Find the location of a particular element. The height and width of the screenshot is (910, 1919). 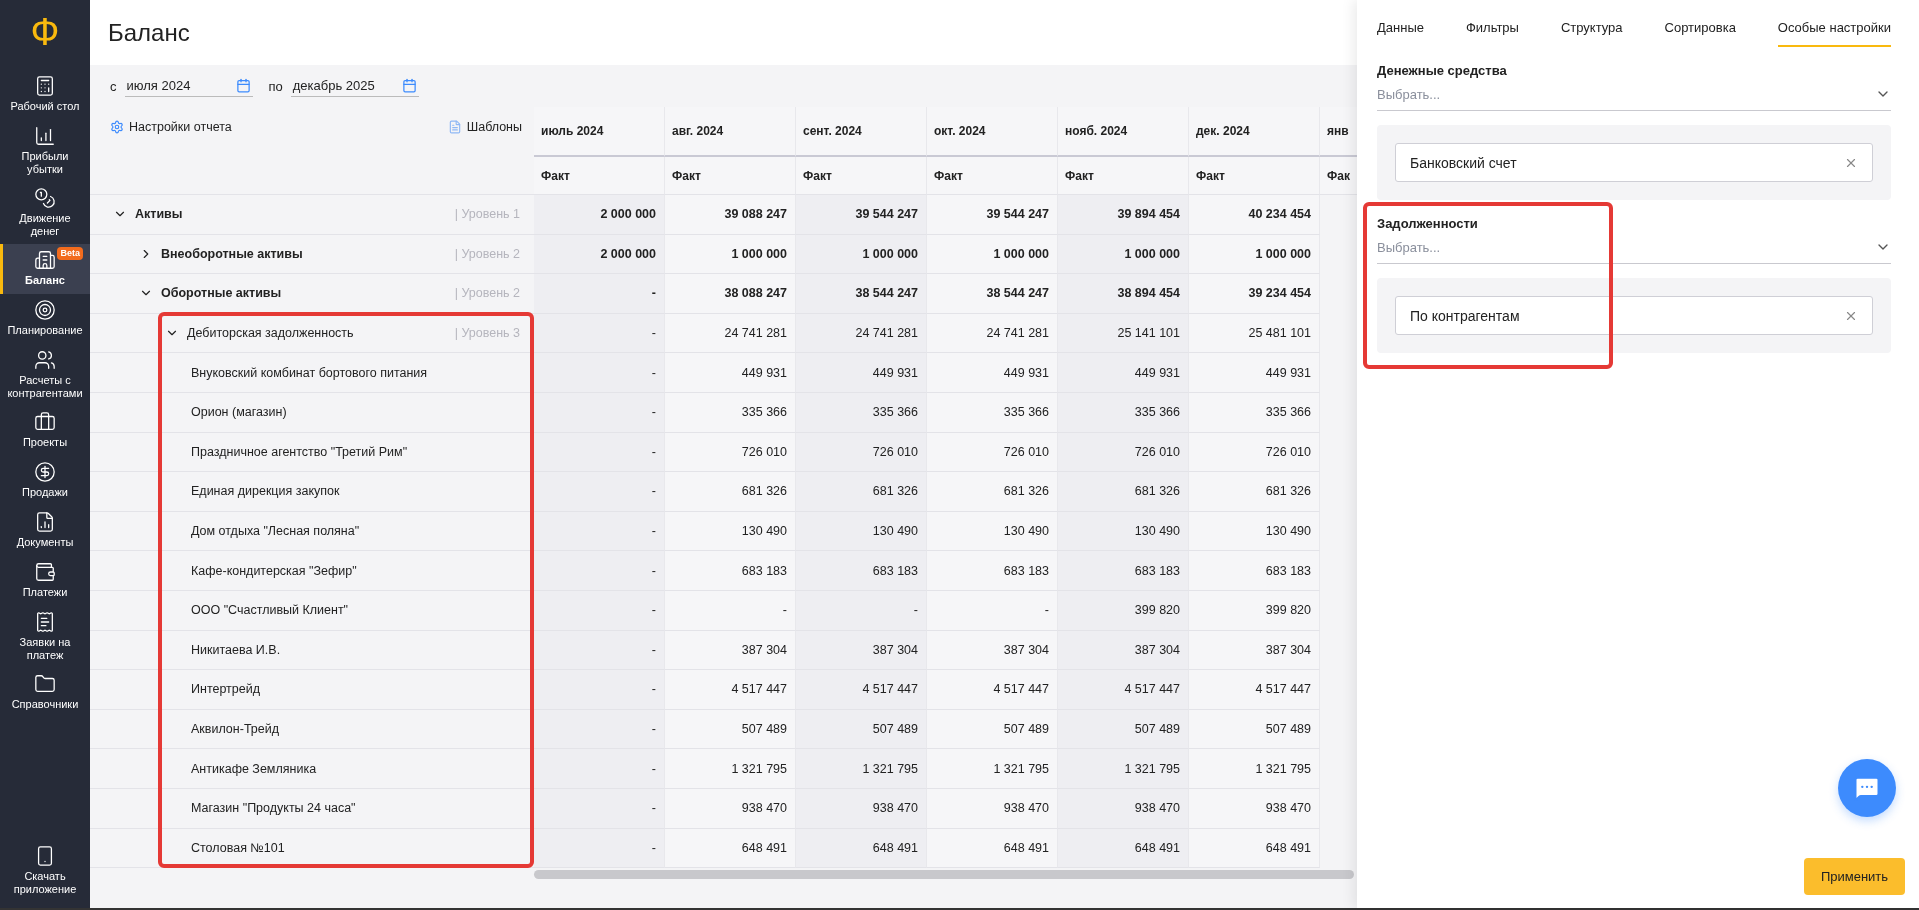

nav-item: Продажи is located at coordinates (45, 481).